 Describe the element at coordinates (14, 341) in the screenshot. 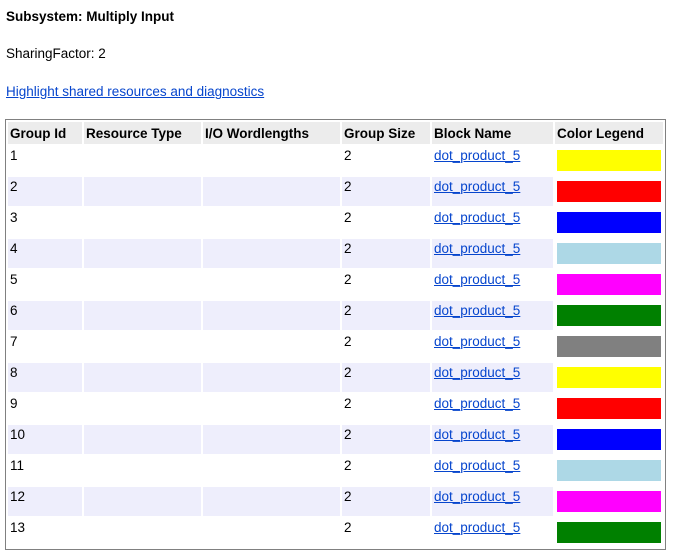

I see `group-id: 7` at that location.